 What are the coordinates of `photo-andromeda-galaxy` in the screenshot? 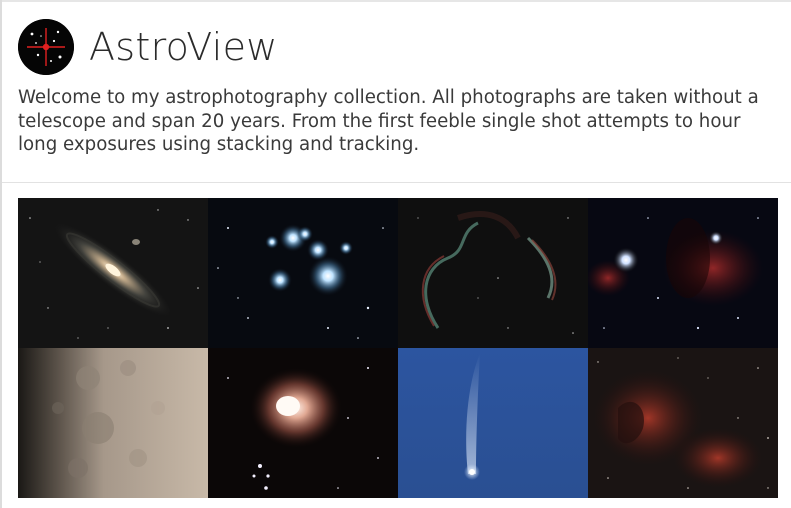 It's located at (113, 273).